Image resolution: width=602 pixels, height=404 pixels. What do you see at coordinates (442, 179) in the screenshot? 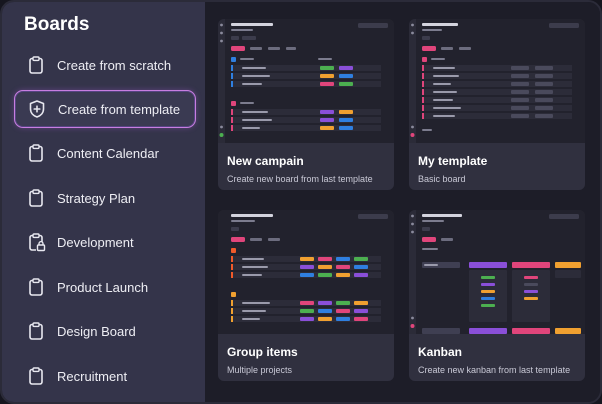
I see `template-subtitle: Basic board` at bounding box center [442, 179].